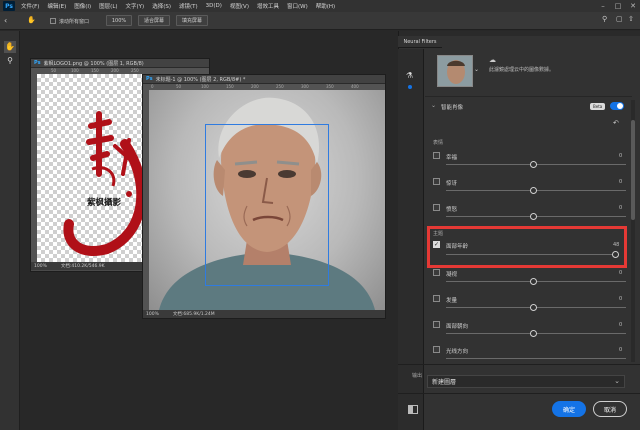 The image size is (640, 430). Describe the element at coordinates (633, 170) in the screenshot. I see `scrollbar-thumb` at that location.